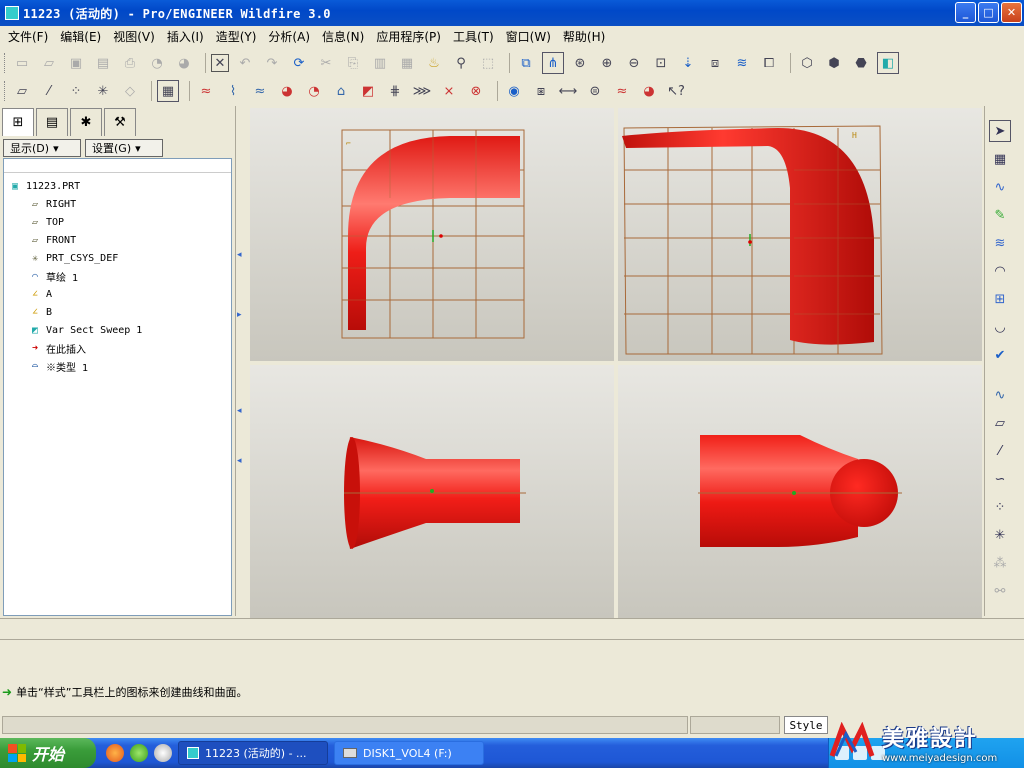 The width and height of the screenshot is (1024, 768). Describe the element at coordinates (117, 330) in the screenshot. I see `tree-item-sweep: ◩ Var Sect Sweep 1` at that location.